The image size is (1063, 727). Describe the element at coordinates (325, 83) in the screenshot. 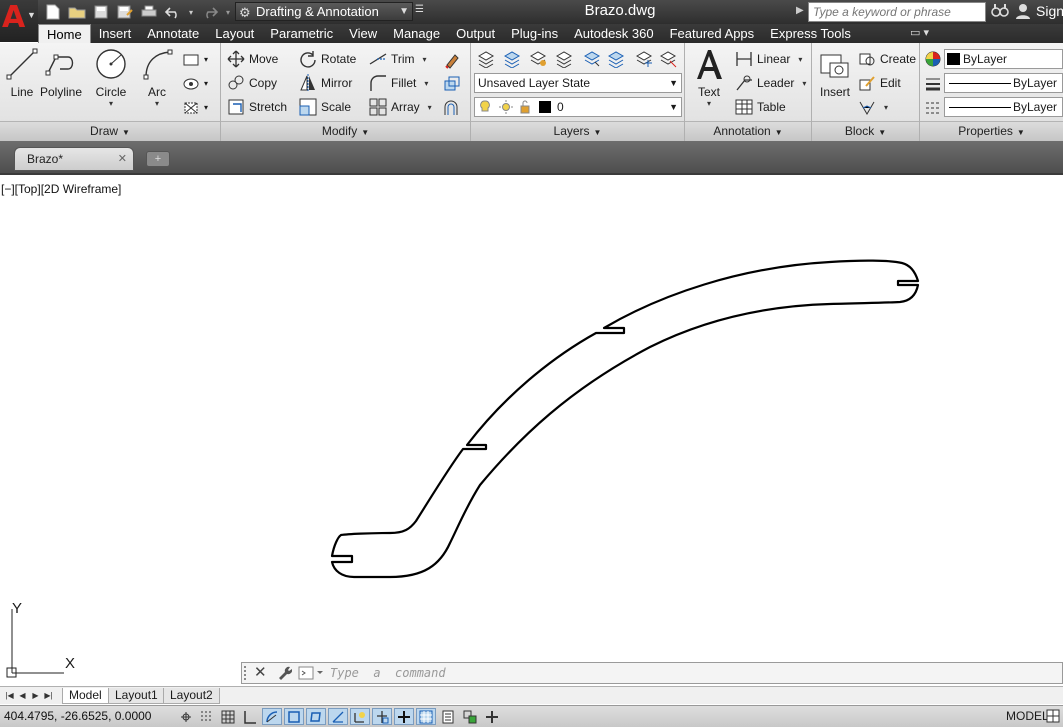

I see `mirror-button: Mirror` at that location.